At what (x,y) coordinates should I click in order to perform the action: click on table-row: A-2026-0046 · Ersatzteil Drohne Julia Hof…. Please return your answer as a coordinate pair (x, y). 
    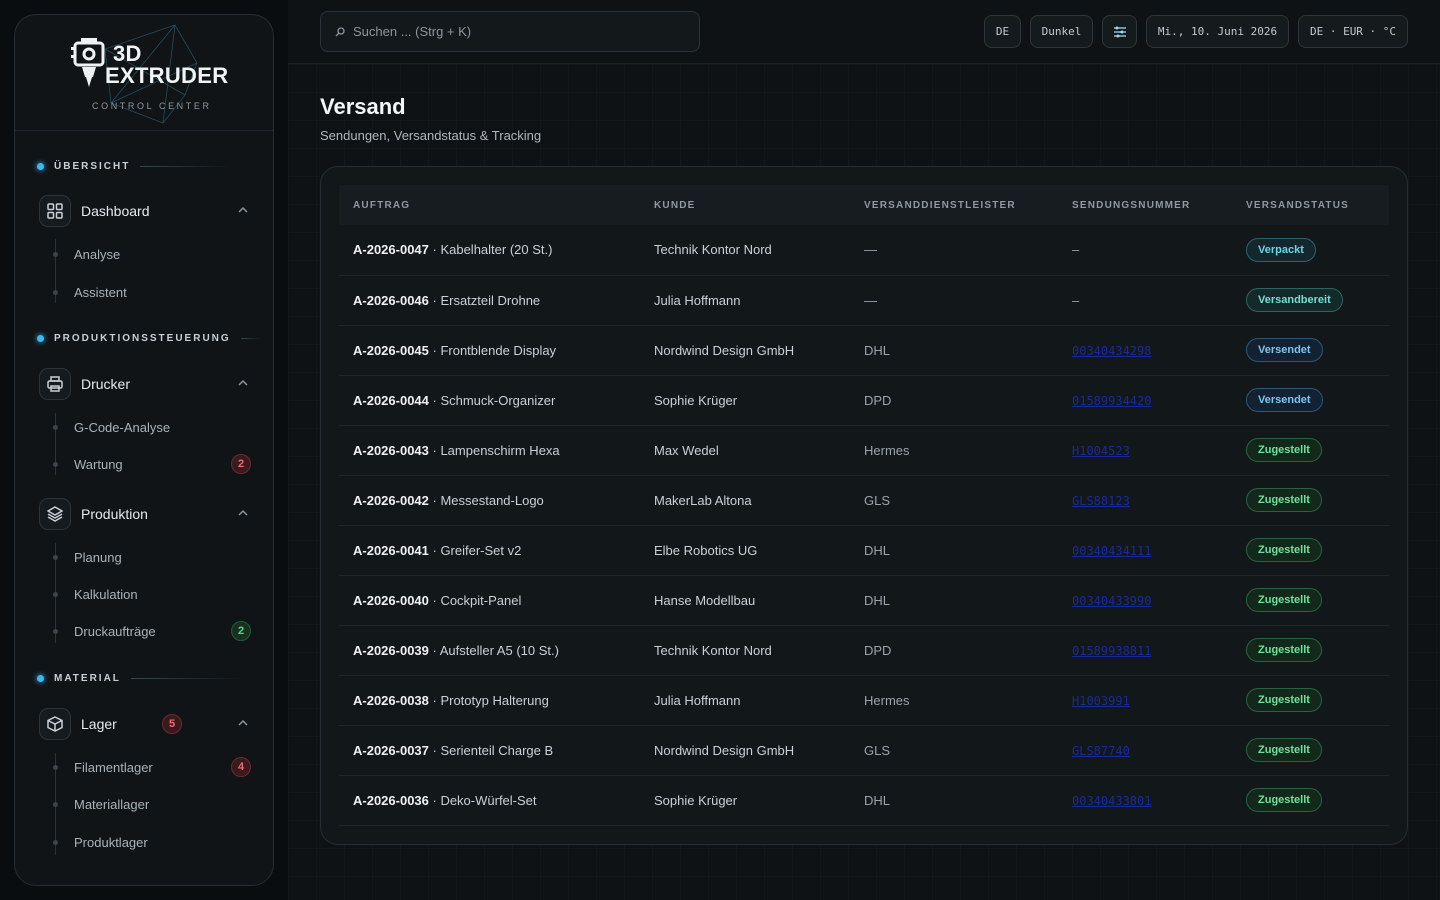
    Looking at the image, I should click on (864, 300).